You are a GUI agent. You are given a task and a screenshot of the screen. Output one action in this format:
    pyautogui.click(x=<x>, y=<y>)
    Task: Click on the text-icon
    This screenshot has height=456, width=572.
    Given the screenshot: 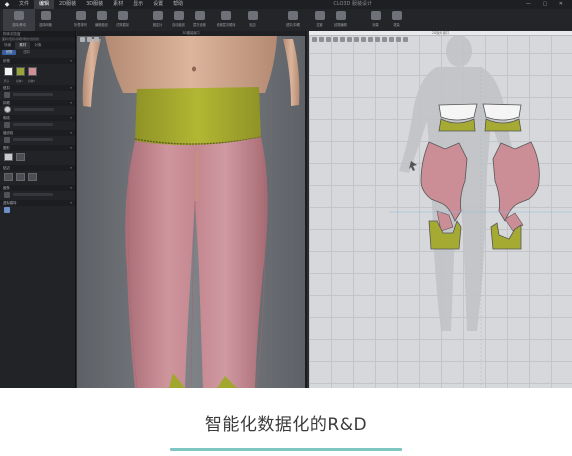 What is the action you would take?
    pyautogui.click(x=384, y=39)
    